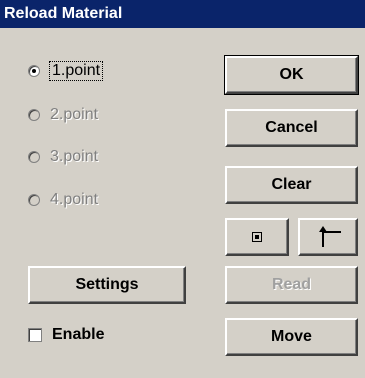  Describe the element at coordinates (291, 337) in the screenshot. I see `move-button: Move` at that location.